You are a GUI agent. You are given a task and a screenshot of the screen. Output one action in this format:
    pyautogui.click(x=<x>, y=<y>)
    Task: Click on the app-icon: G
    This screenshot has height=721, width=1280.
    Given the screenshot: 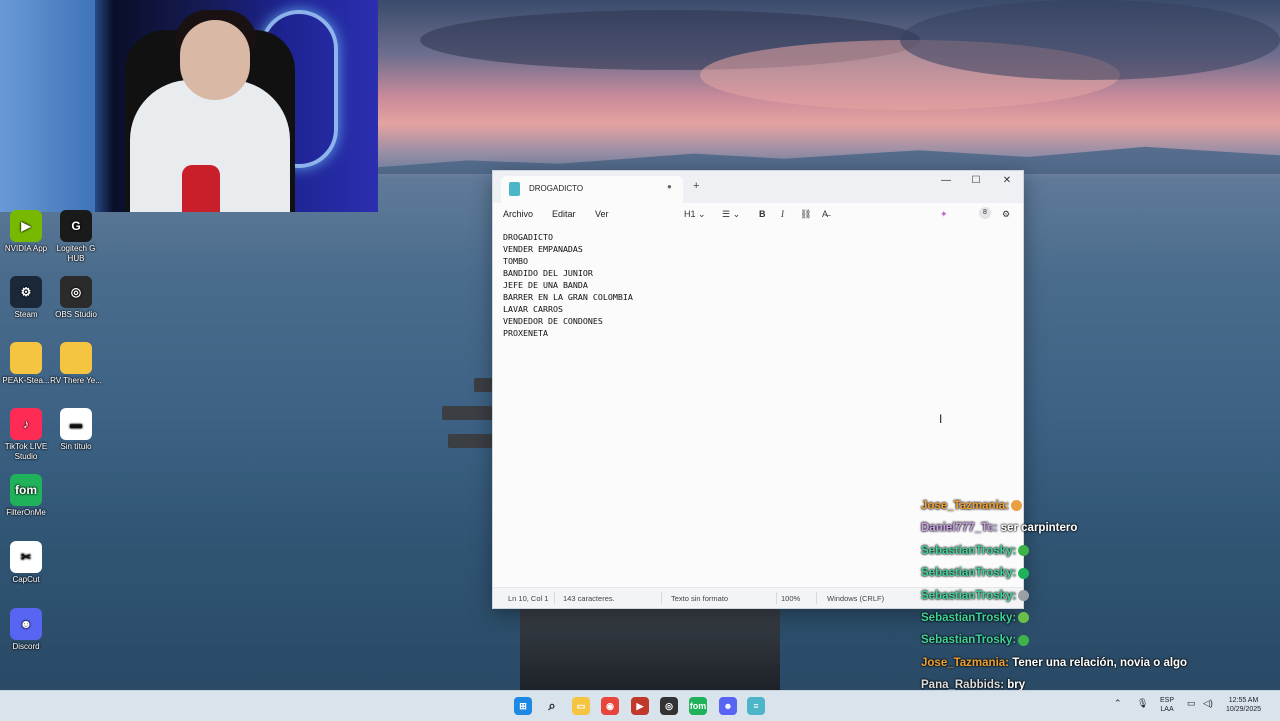 What is the action you would take?
    pyautogui.click(x=76, y=226)
    